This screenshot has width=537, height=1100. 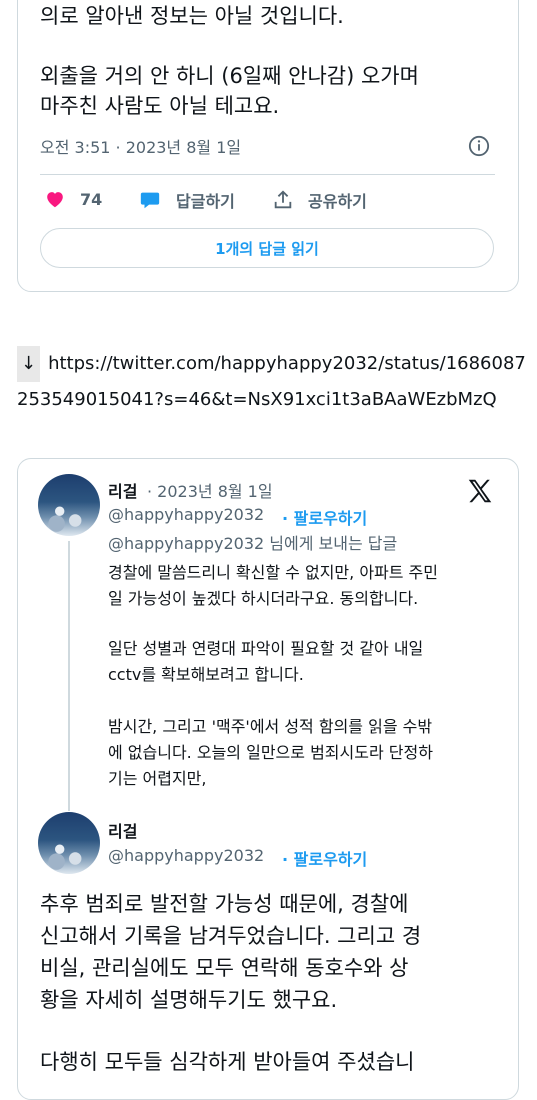 I want to click on reply-to-label: @happyhappy2032 님에게 보내는 답글, so click(x=253, y=543).